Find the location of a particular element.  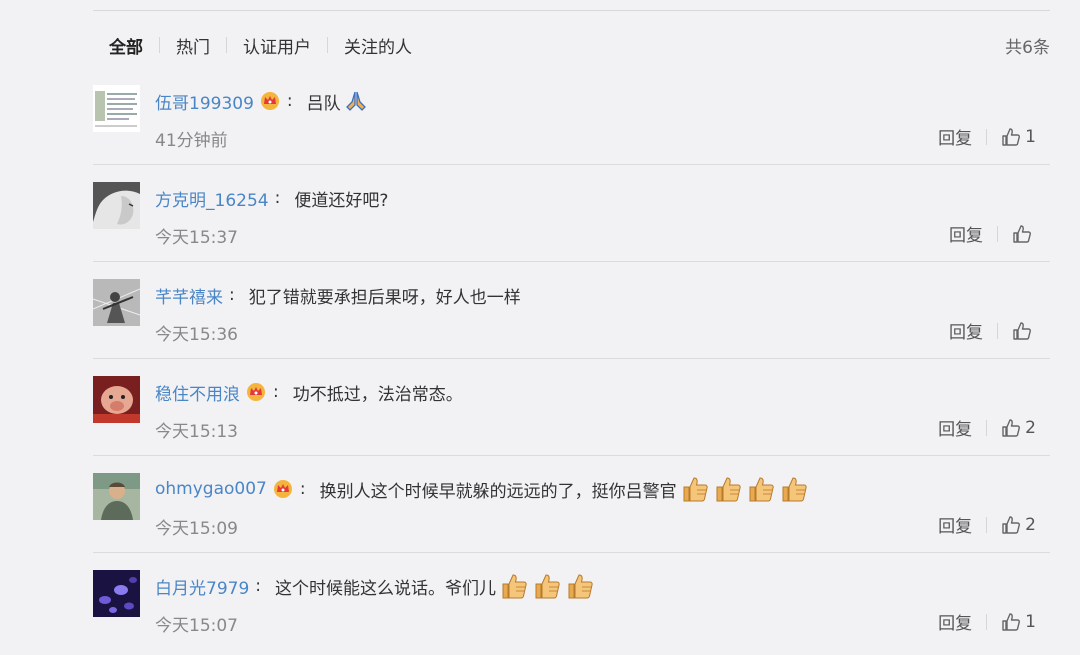

username-link: ohmygao007 is located at coordinates (211, 489).